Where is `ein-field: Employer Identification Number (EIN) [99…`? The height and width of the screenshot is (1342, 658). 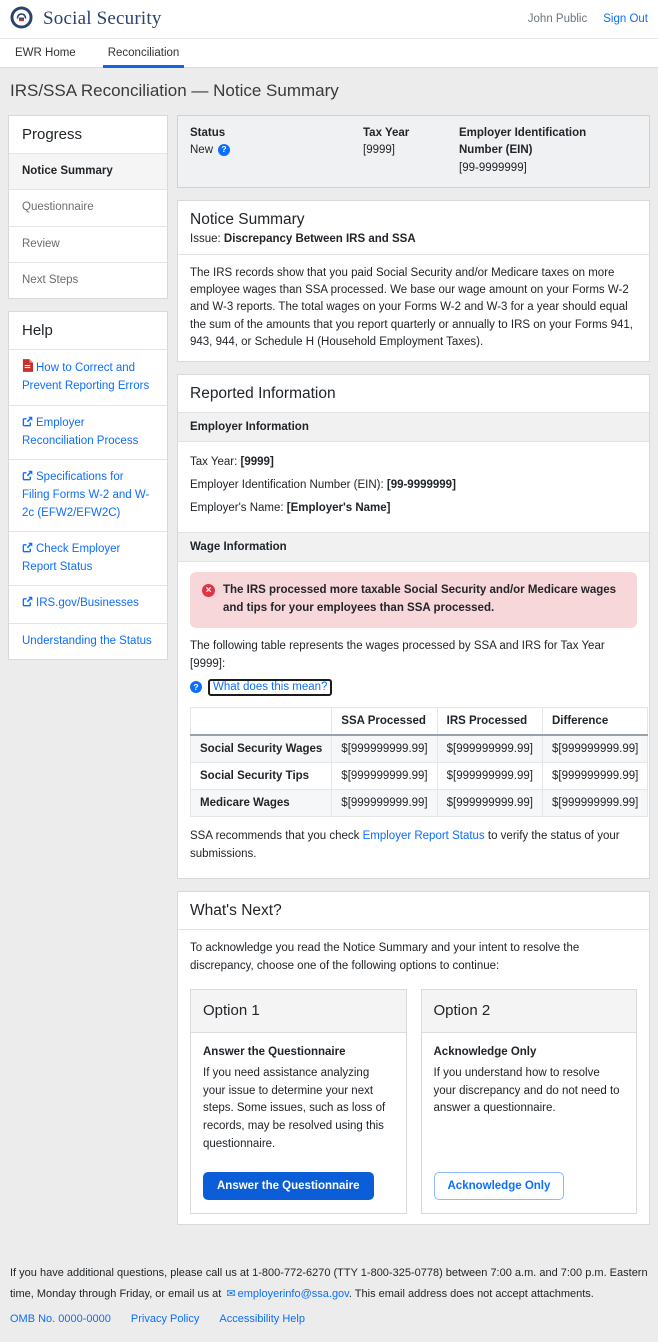 ein-field: Employer Identification Number (EIN) [99… is located at coordinates (548, 151).